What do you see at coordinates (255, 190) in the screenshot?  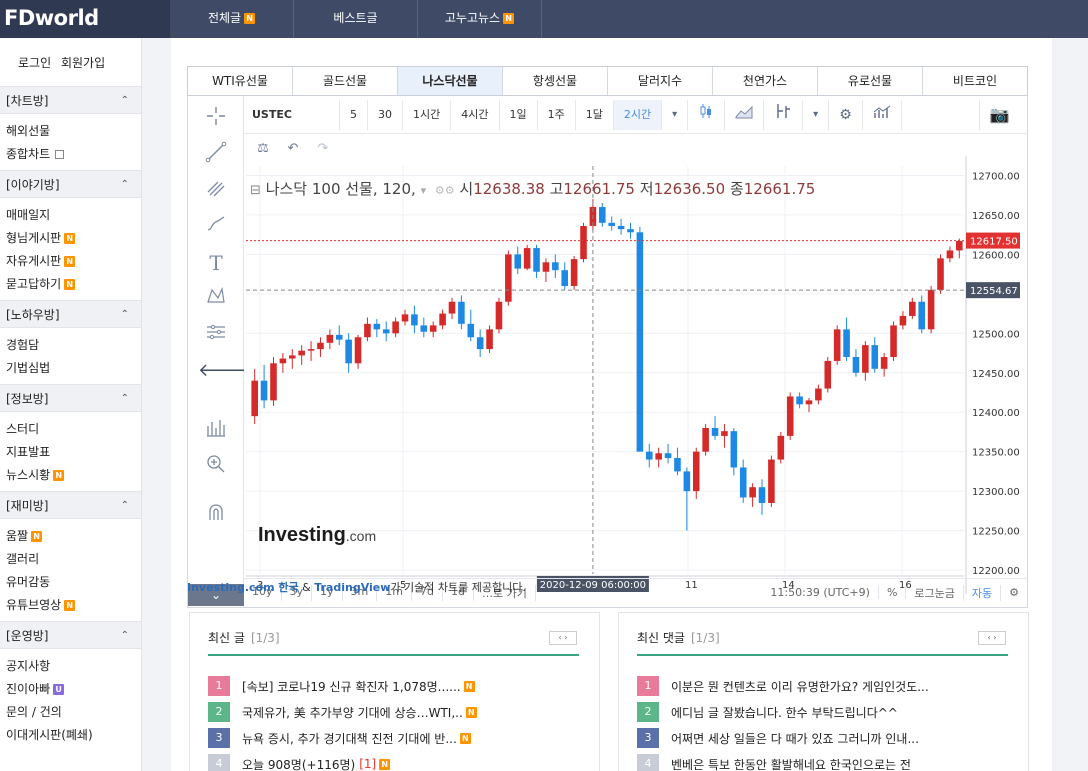 I see `collapse-legend-icon: ⊟` at bounding box center [255, 190].